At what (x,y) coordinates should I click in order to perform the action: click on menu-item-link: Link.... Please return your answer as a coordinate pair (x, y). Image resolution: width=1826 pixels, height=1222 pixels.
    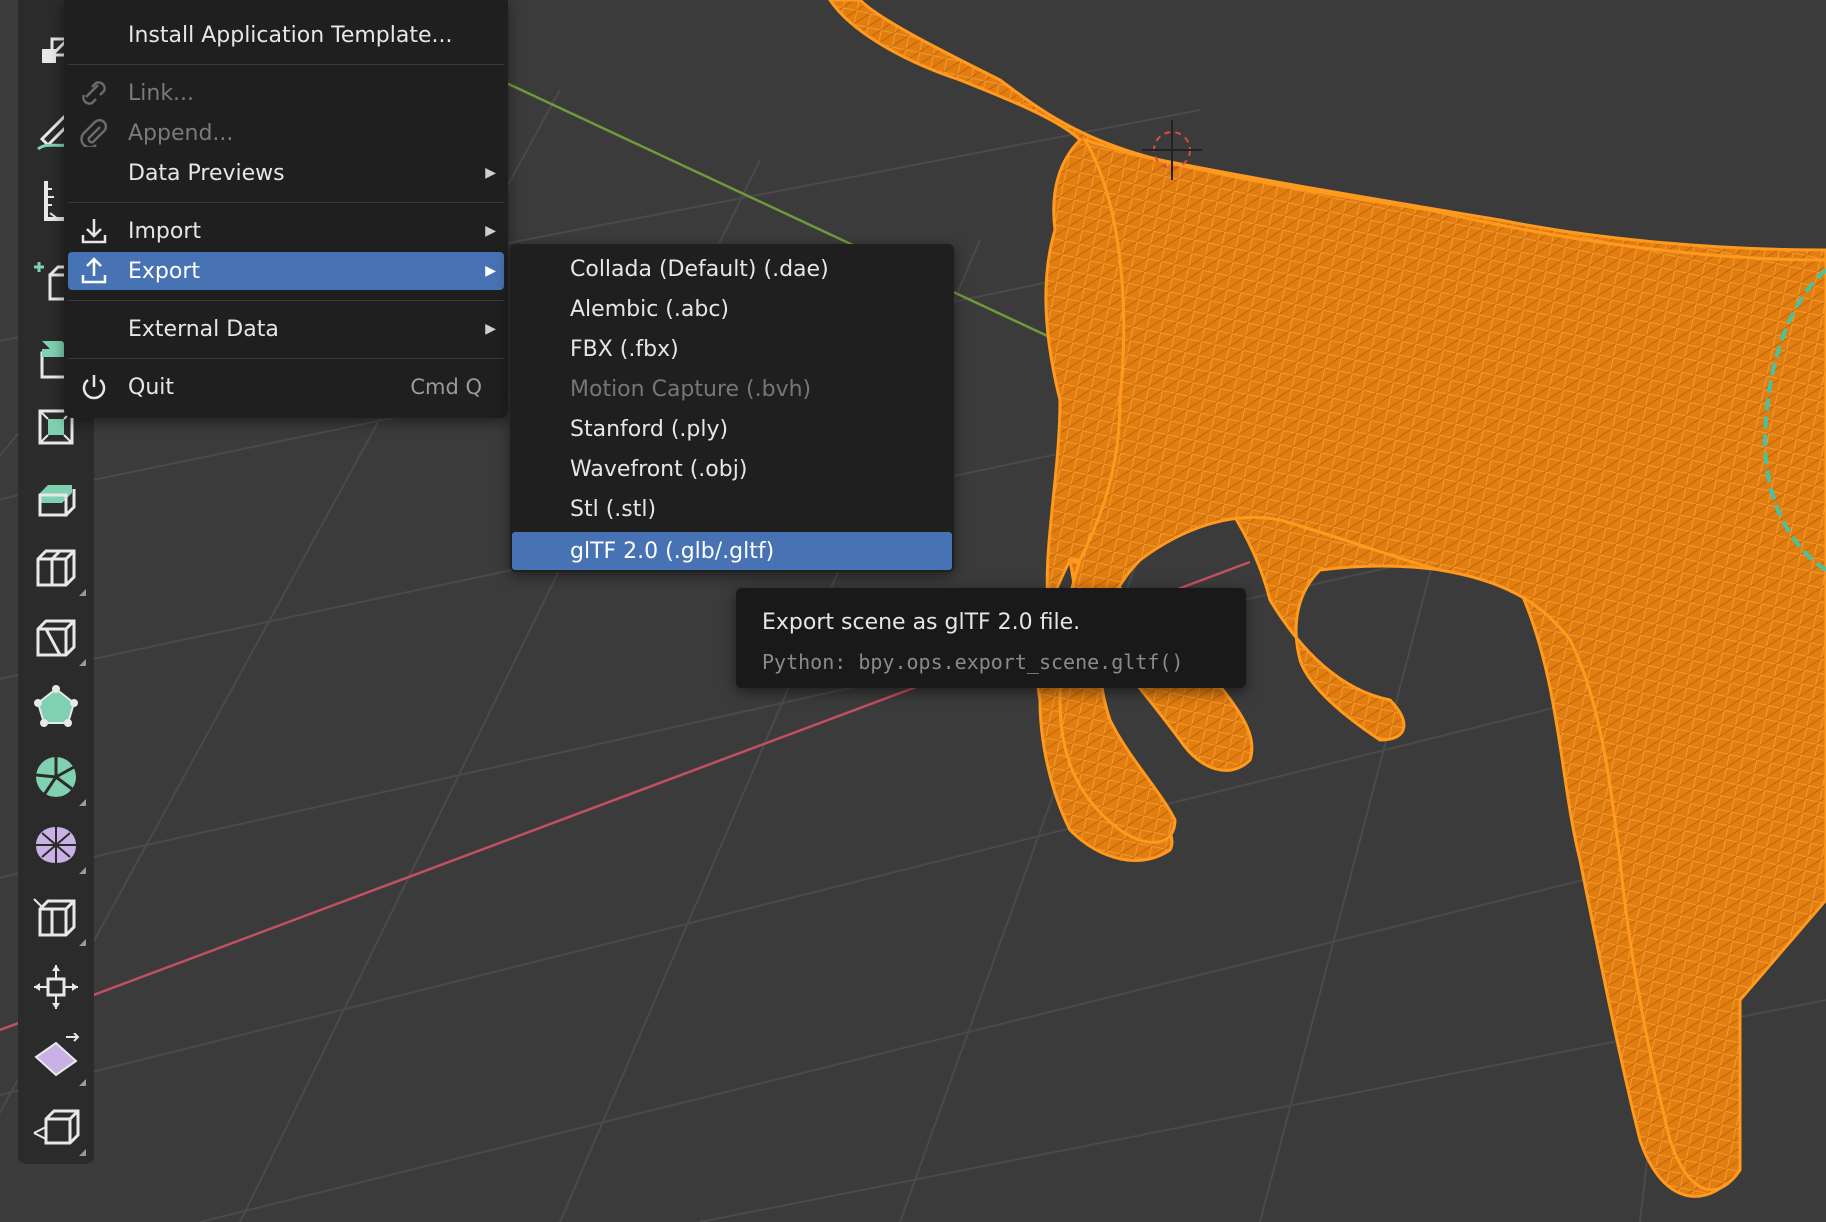
    Looking at the image, I should click on (286, 93).